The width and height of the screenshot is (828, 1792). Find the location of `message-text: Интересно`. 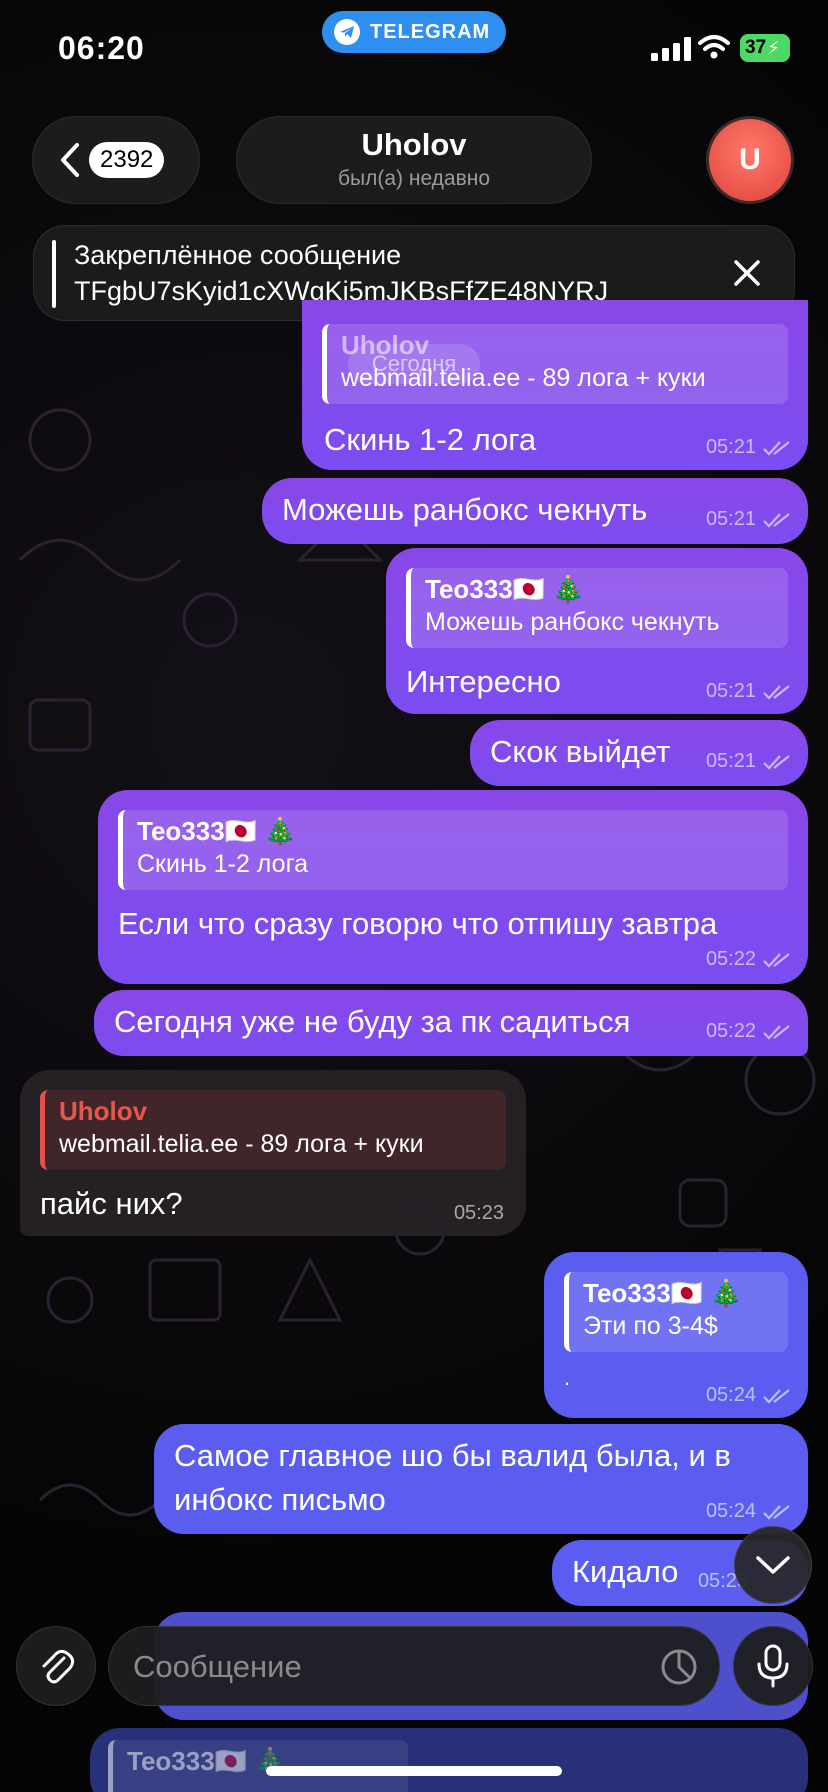

message-text: Интересно is located at coordinates (483, 681).